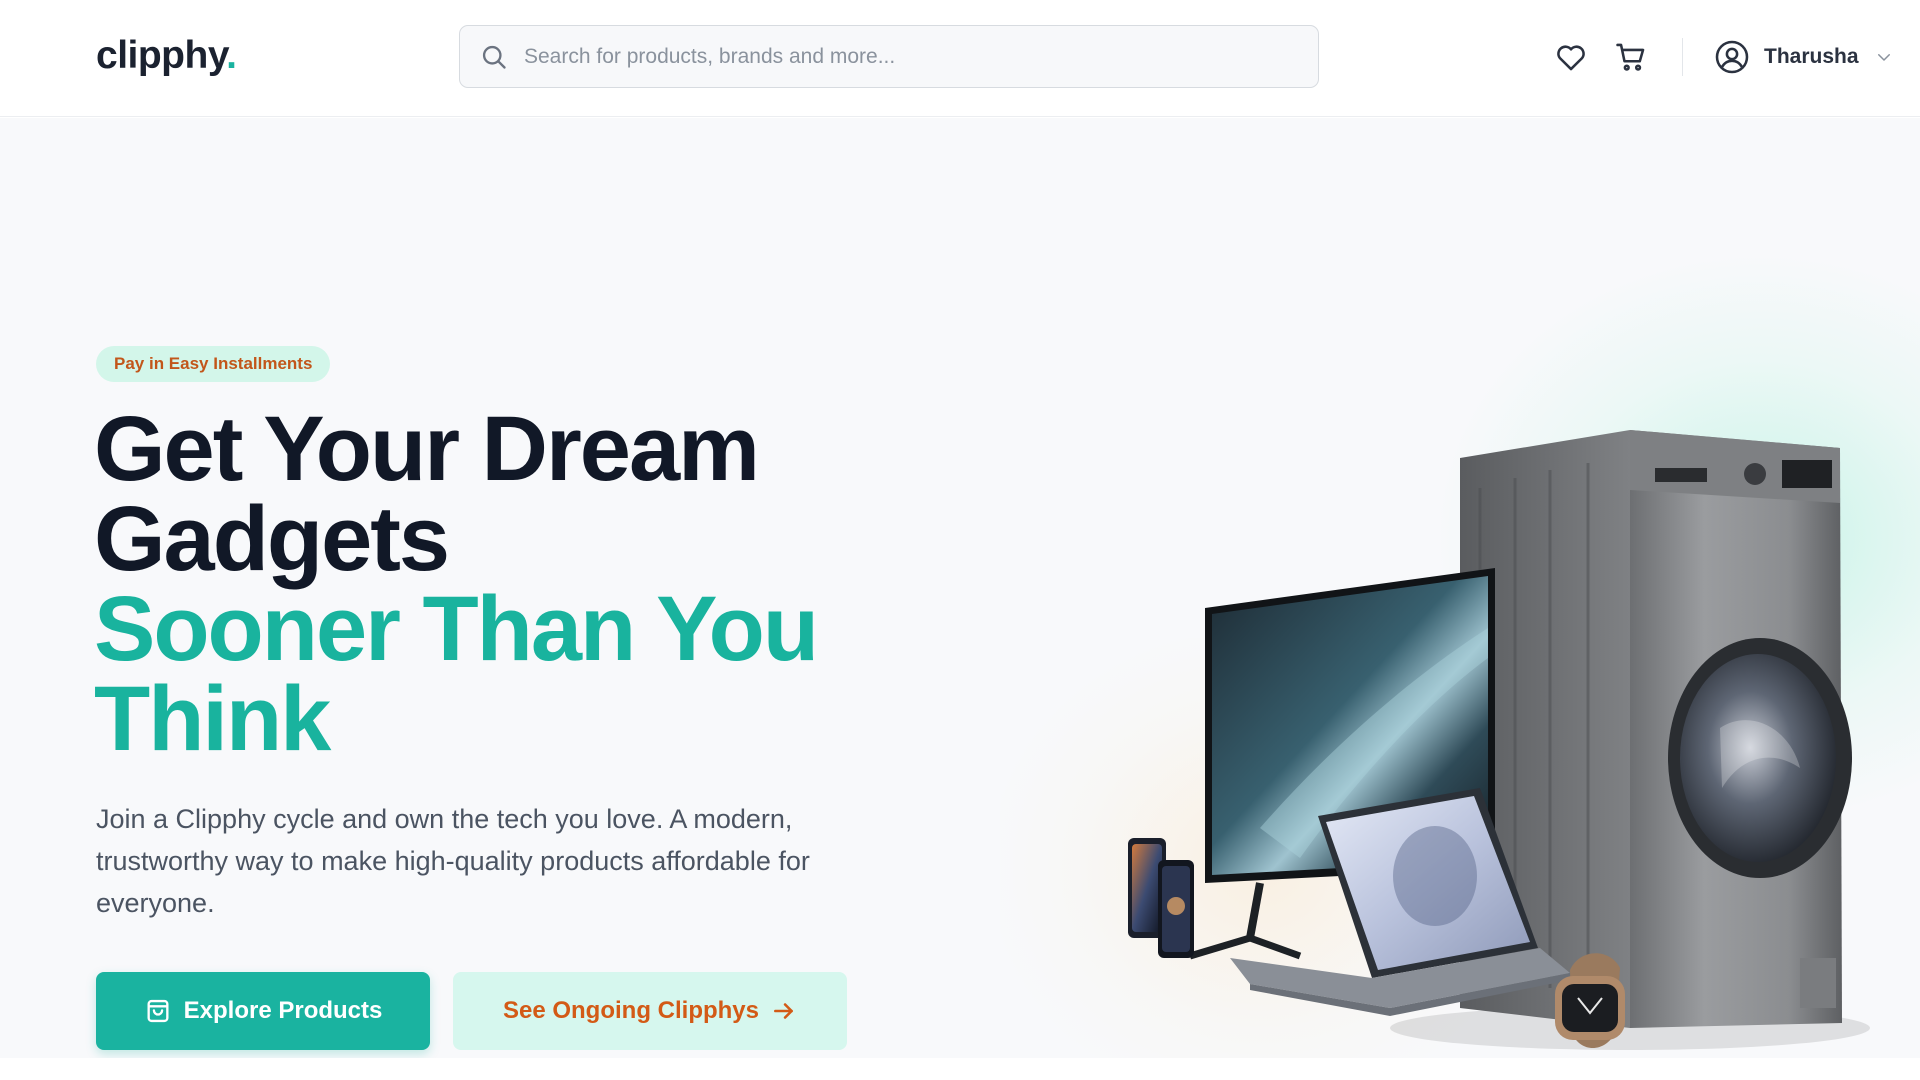 This screenshot has height=1080, width=1920. What do you see at coordinates (158, 1011) in the screenshot?
I see `shopping-bag-icon` at bounding box center [158, 1011].